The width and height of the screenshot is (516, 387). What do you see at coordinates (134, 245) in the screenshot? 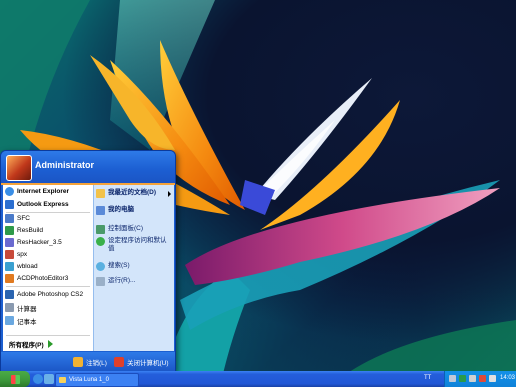
I see `place-item-program-access: 设定程序访问和默认值` at bounding box center [134, 245].